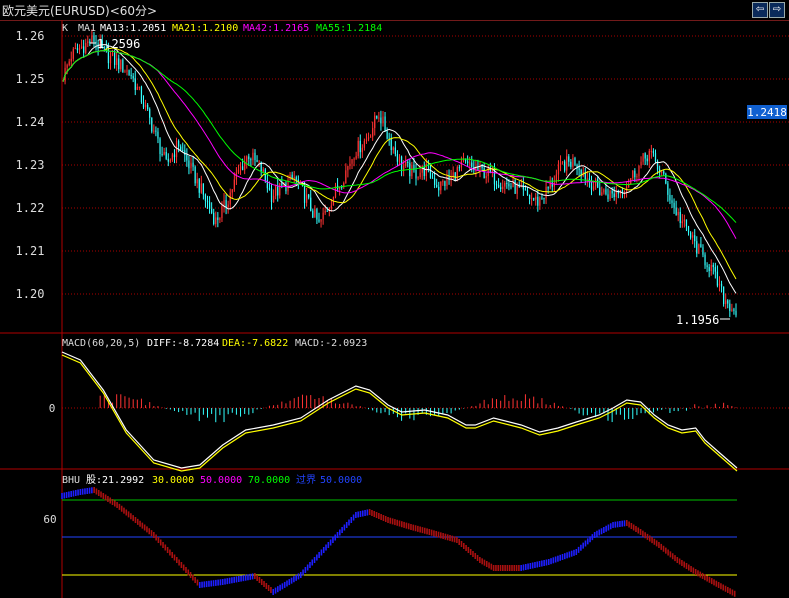  What do you see at coordinates (349, 28) in the screenshot?
I see `legend-item: MA55:1.2184` at bounding box center [349, 28].